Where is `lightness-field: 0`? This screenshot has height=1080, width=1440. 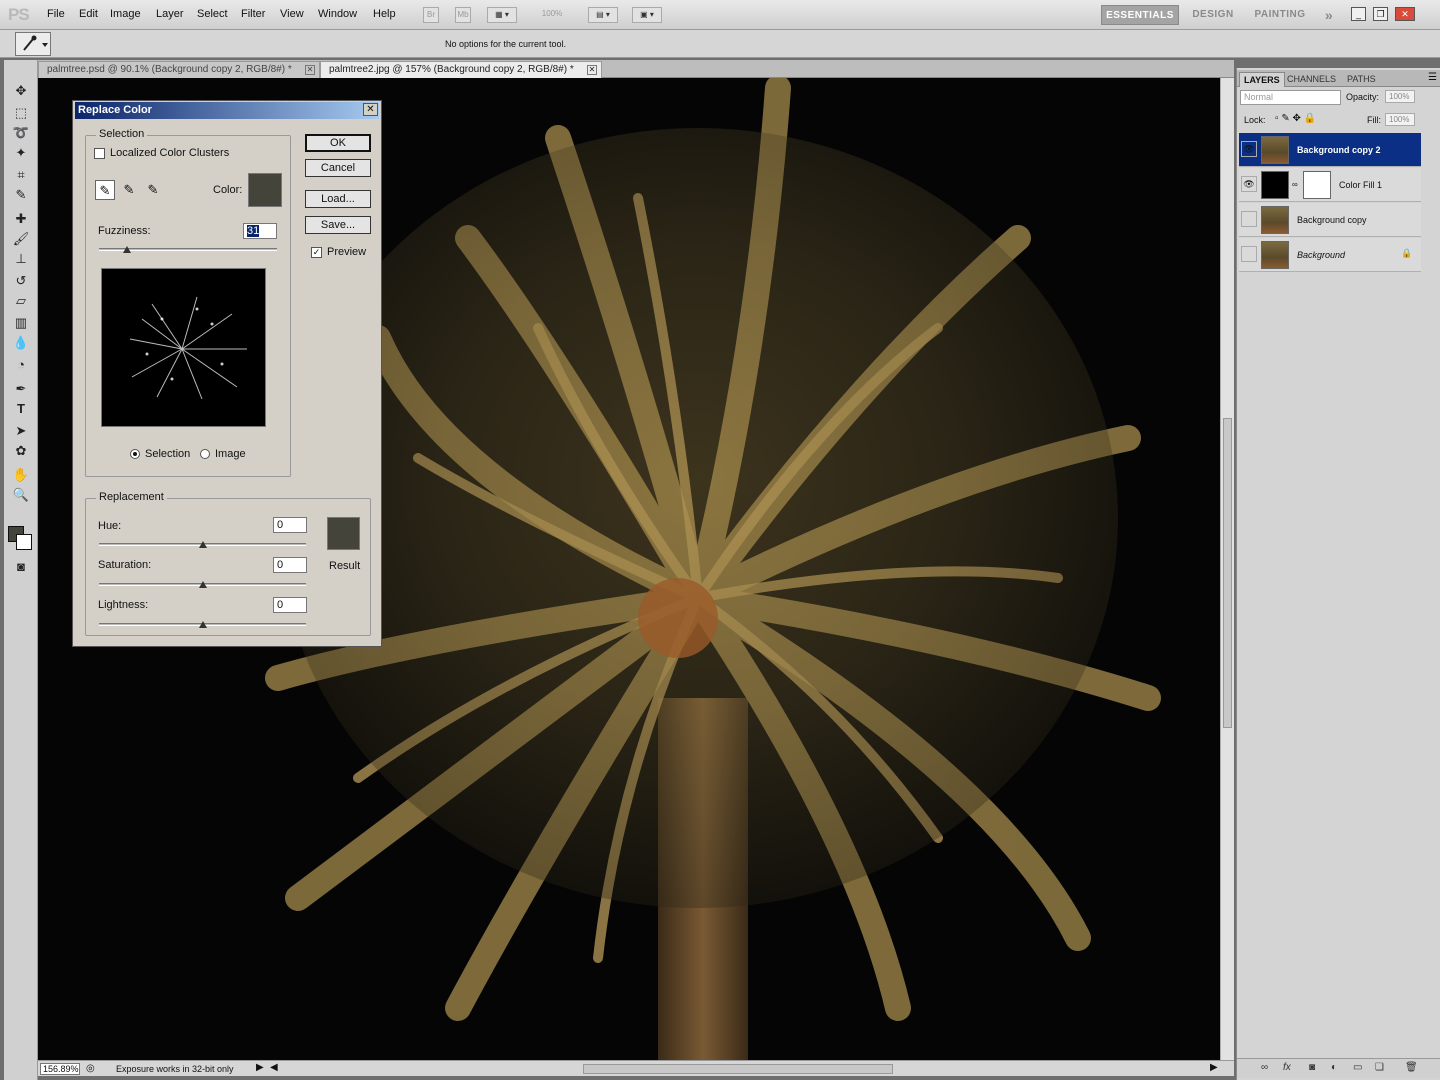 lightness-field: 0 is located at coordinates (290, 605).